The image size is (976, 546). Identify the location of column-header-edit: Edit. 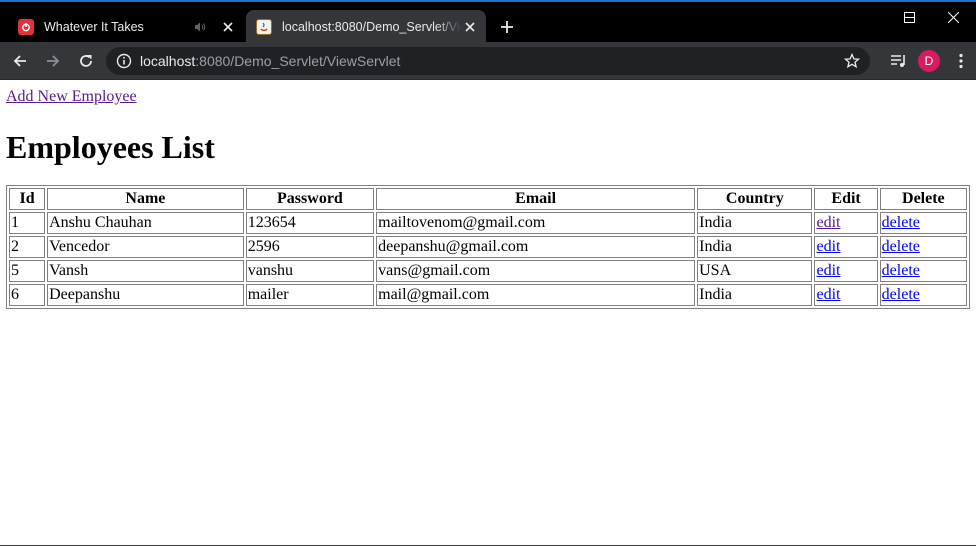
(846, 199).